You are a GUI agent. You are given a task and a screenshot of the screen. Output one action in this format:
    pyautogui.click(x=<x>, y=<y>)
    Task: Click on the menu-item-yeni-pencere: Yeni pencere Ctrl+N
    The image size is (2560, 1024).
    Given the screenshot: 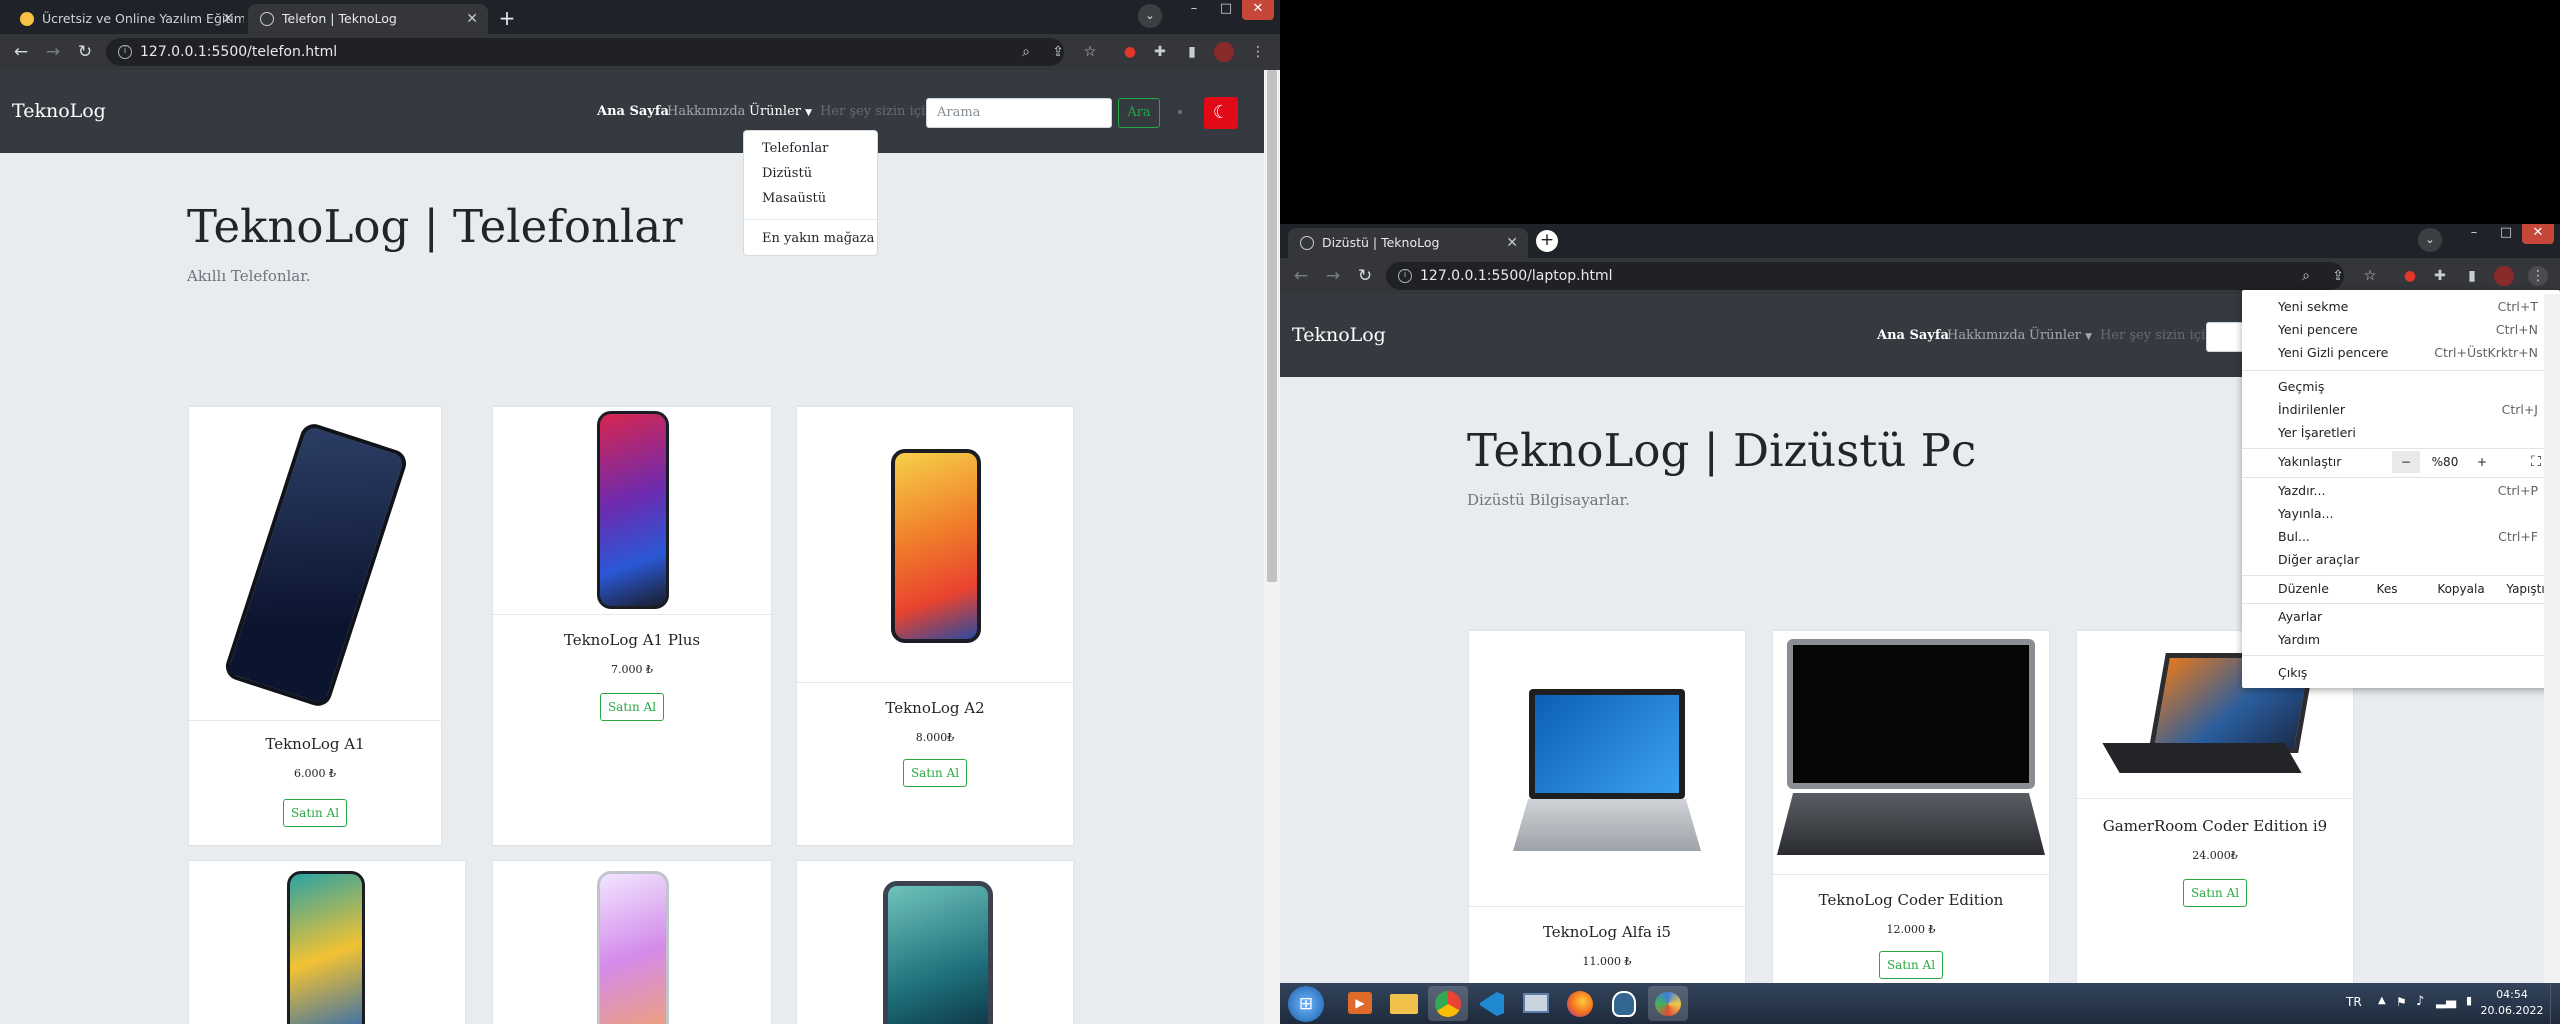 What is the action you would take?
    pyautogui.click(x=2401, y=330)
    